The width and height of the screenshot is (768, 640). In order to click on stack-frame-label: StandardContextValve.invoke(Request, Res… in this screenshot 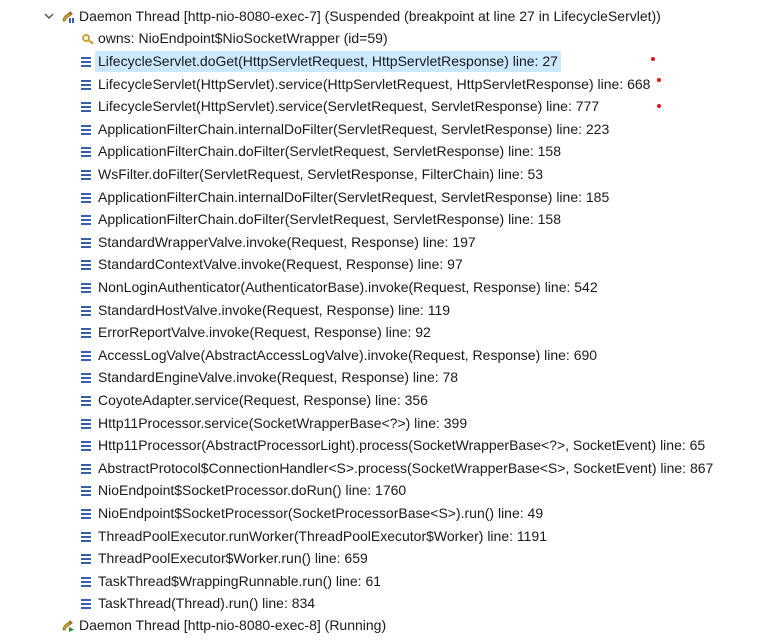, I will do `click(280, 264)`.